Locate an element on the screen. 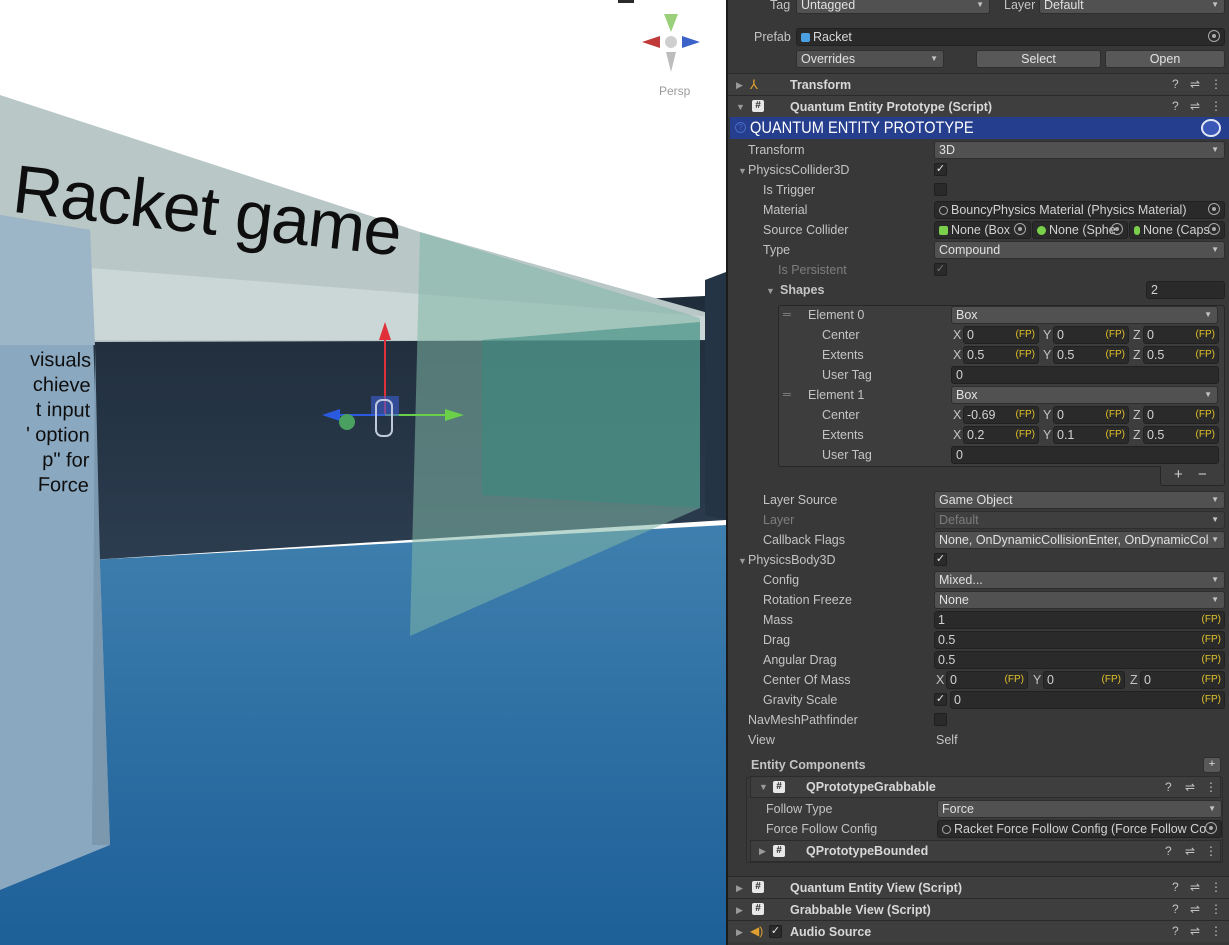 The width and height of the screenshot is (1229, 945). source-box-field: None (Box is located at coordinates (982, 230).